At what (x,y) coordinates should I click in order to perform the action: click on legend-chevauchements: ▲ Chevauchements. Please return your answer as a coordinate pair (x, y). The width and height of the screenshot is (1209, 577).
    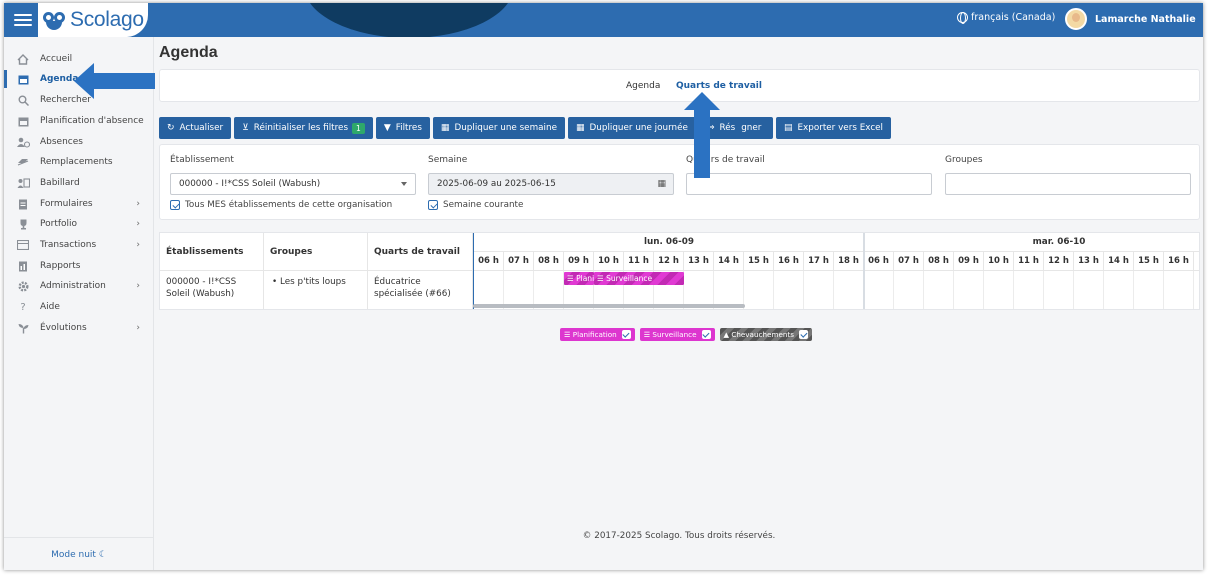
    Looking at the image, I should click on (765, 334).